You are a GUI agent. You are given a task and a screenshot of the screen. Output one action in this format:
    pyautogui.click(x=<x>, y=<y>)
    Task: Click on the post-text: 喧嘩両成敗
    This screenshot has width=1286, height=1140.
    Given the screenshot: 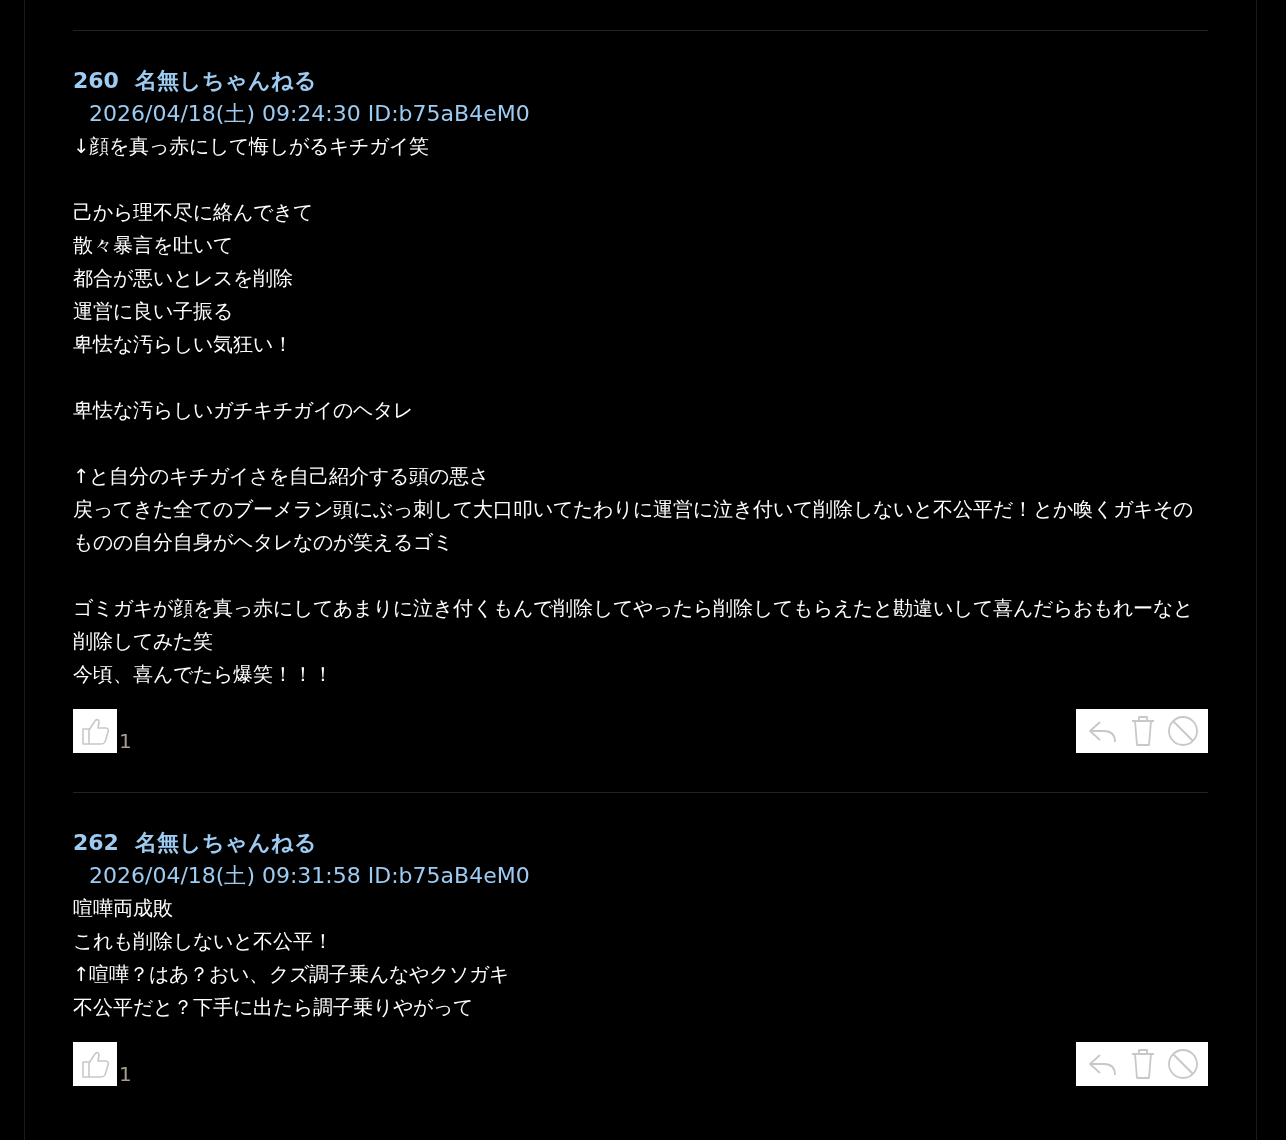 What is the action you would take?
    pyautogui.click(x=123, y=909)
    